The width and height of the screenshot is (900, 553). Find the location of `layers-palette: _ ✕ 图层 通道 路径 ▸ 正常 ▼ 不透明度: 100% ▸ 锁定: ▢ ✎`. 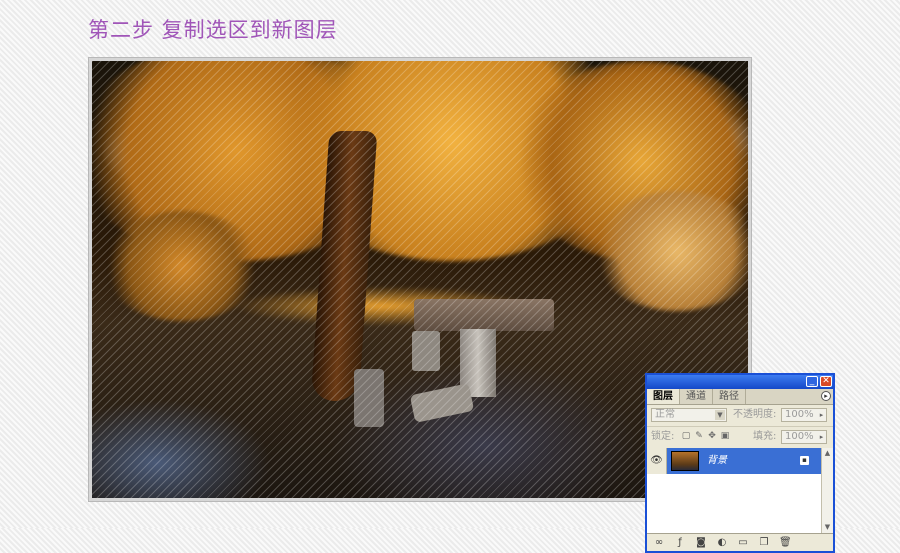

layers-palette: _ ✕ 图层 通道 路径 ▸ 正常 ▼ 不透明度: 100% ▸ 锁定: ▢ ✎ is located at coordinates (740, 463).